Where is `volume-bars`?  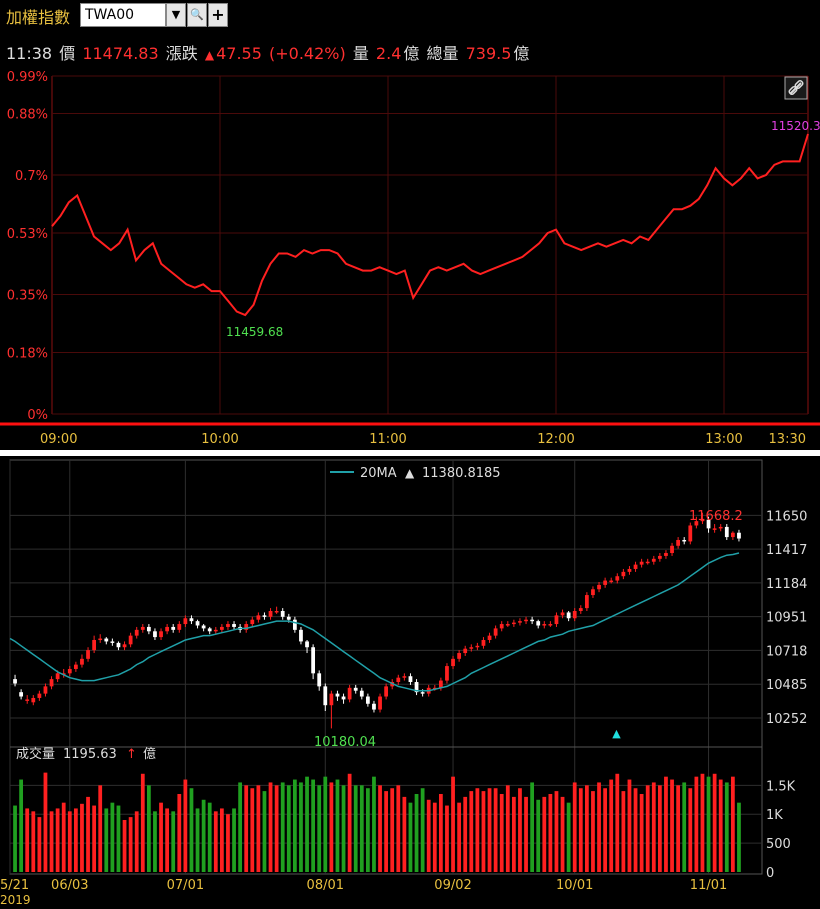 volume-bars is located at coordinates (377, 822).